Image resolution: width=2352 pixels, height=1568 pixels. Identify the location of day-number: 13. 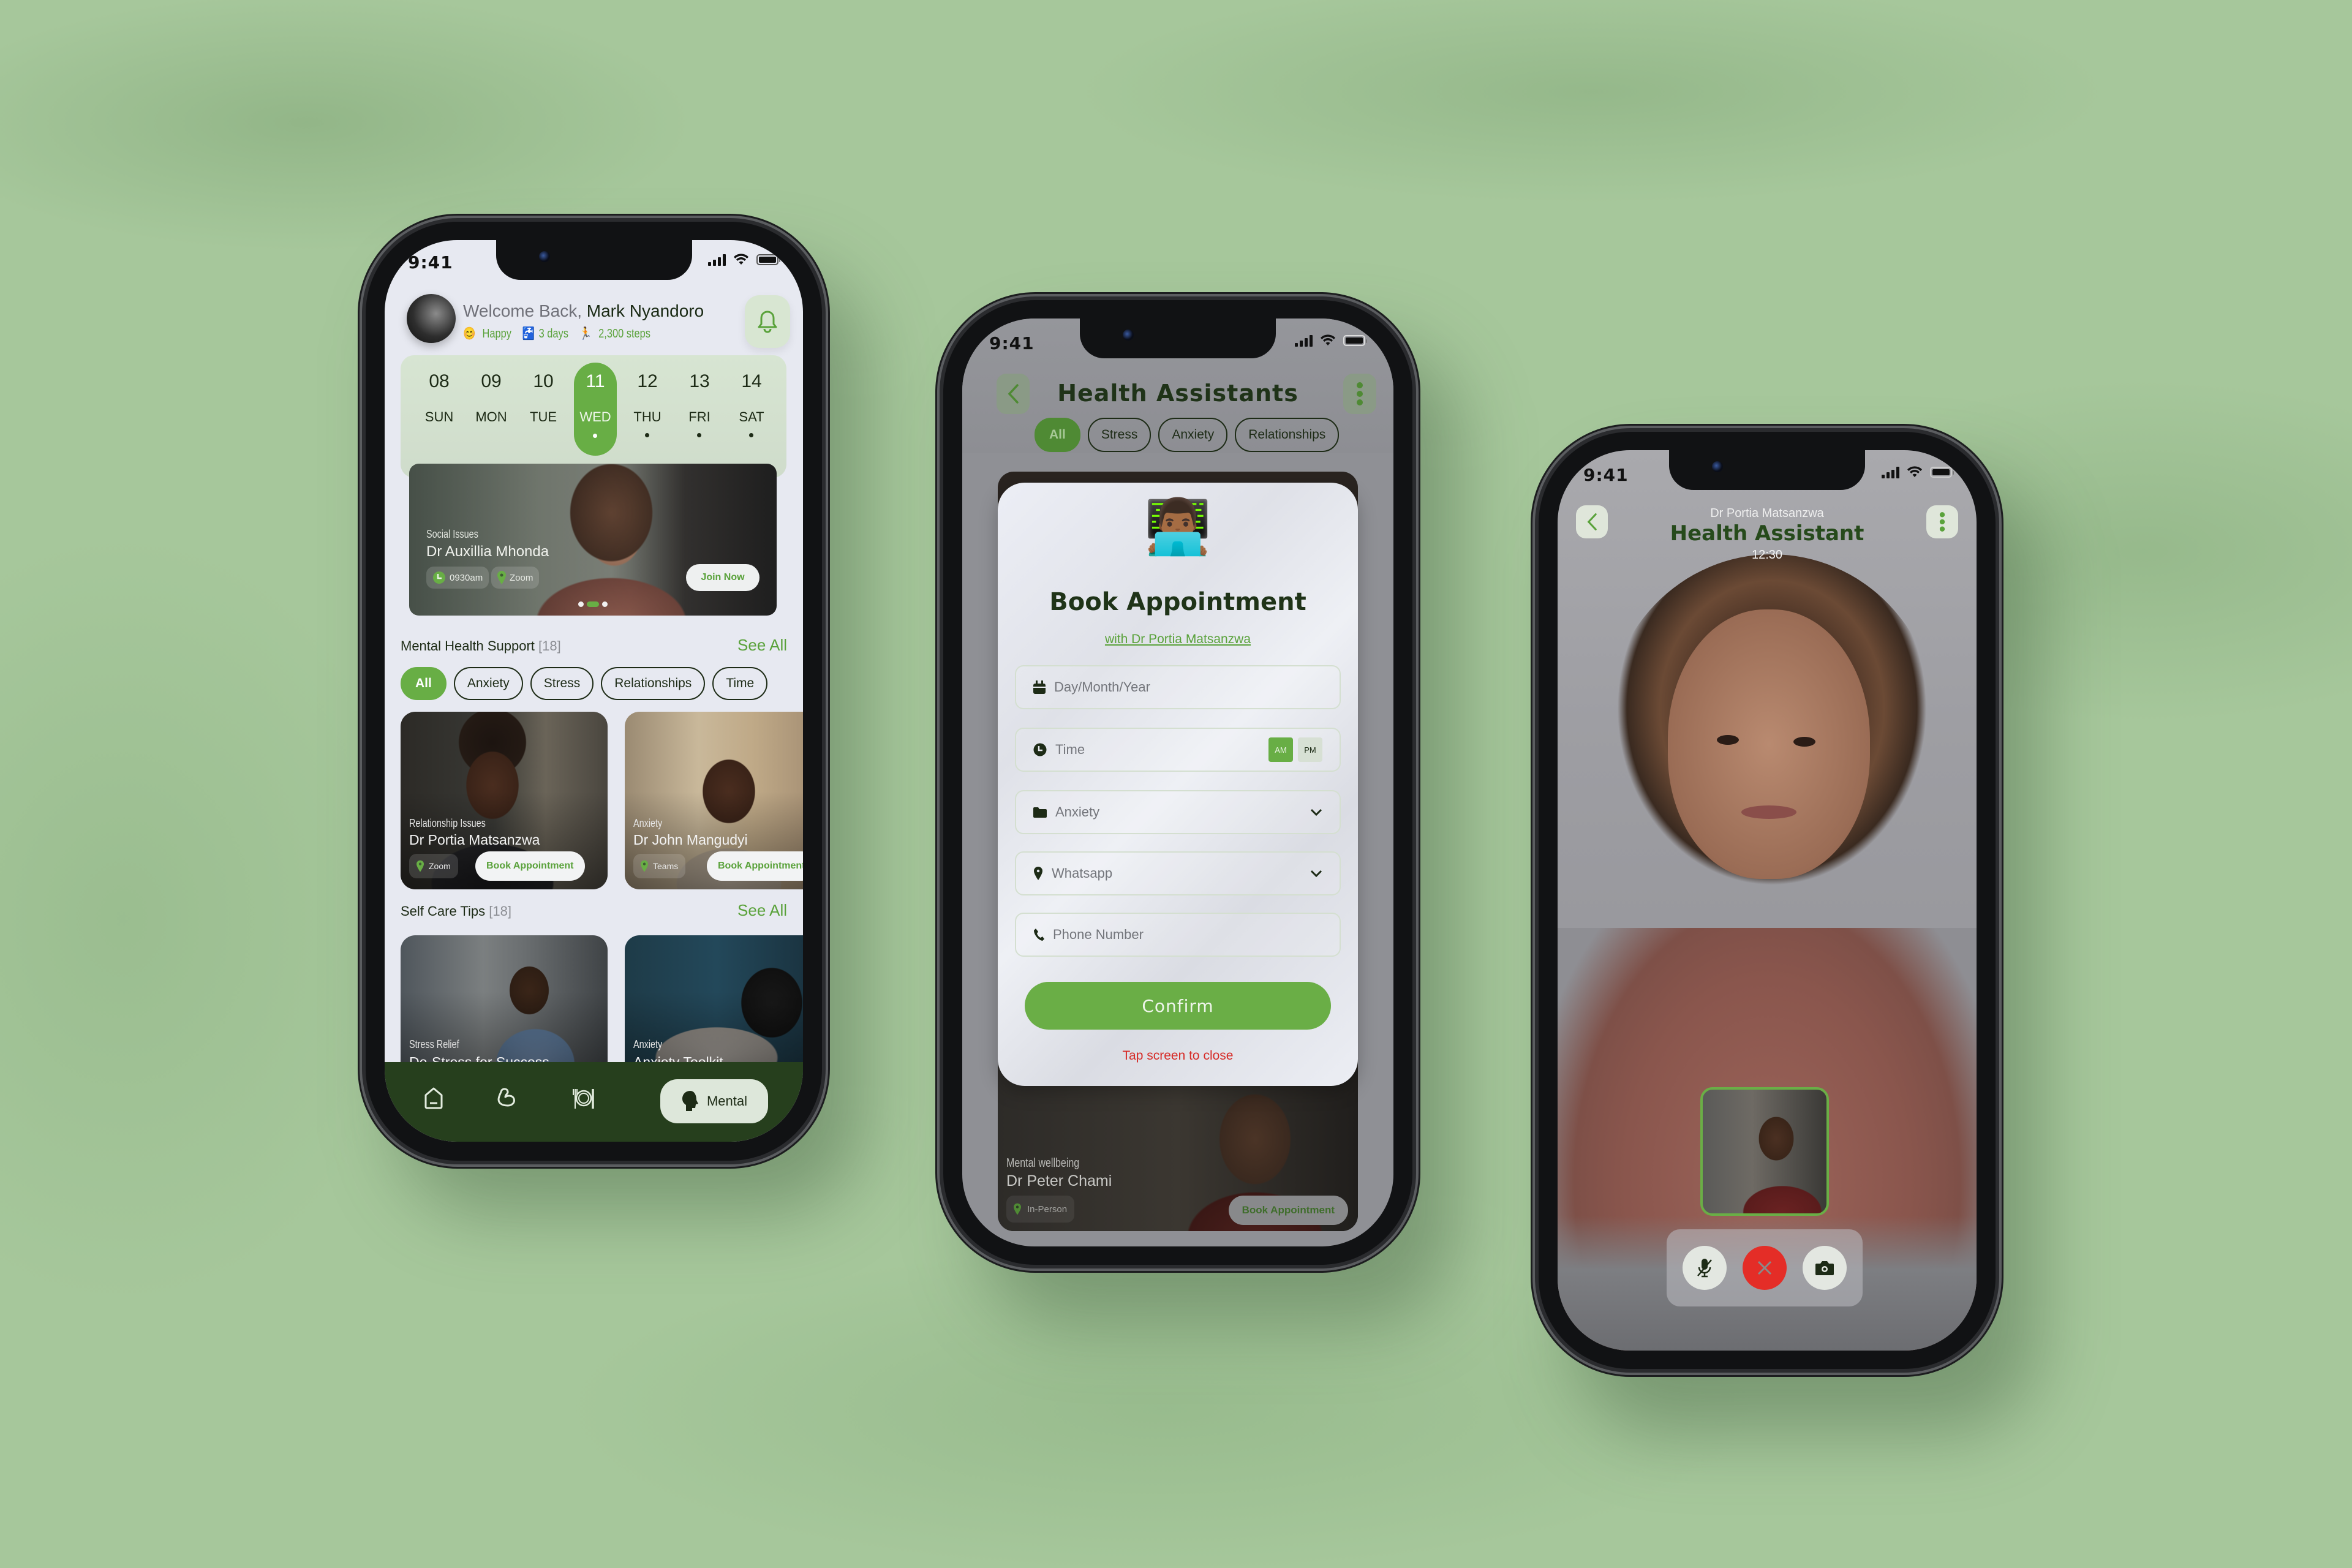
(699, 381).